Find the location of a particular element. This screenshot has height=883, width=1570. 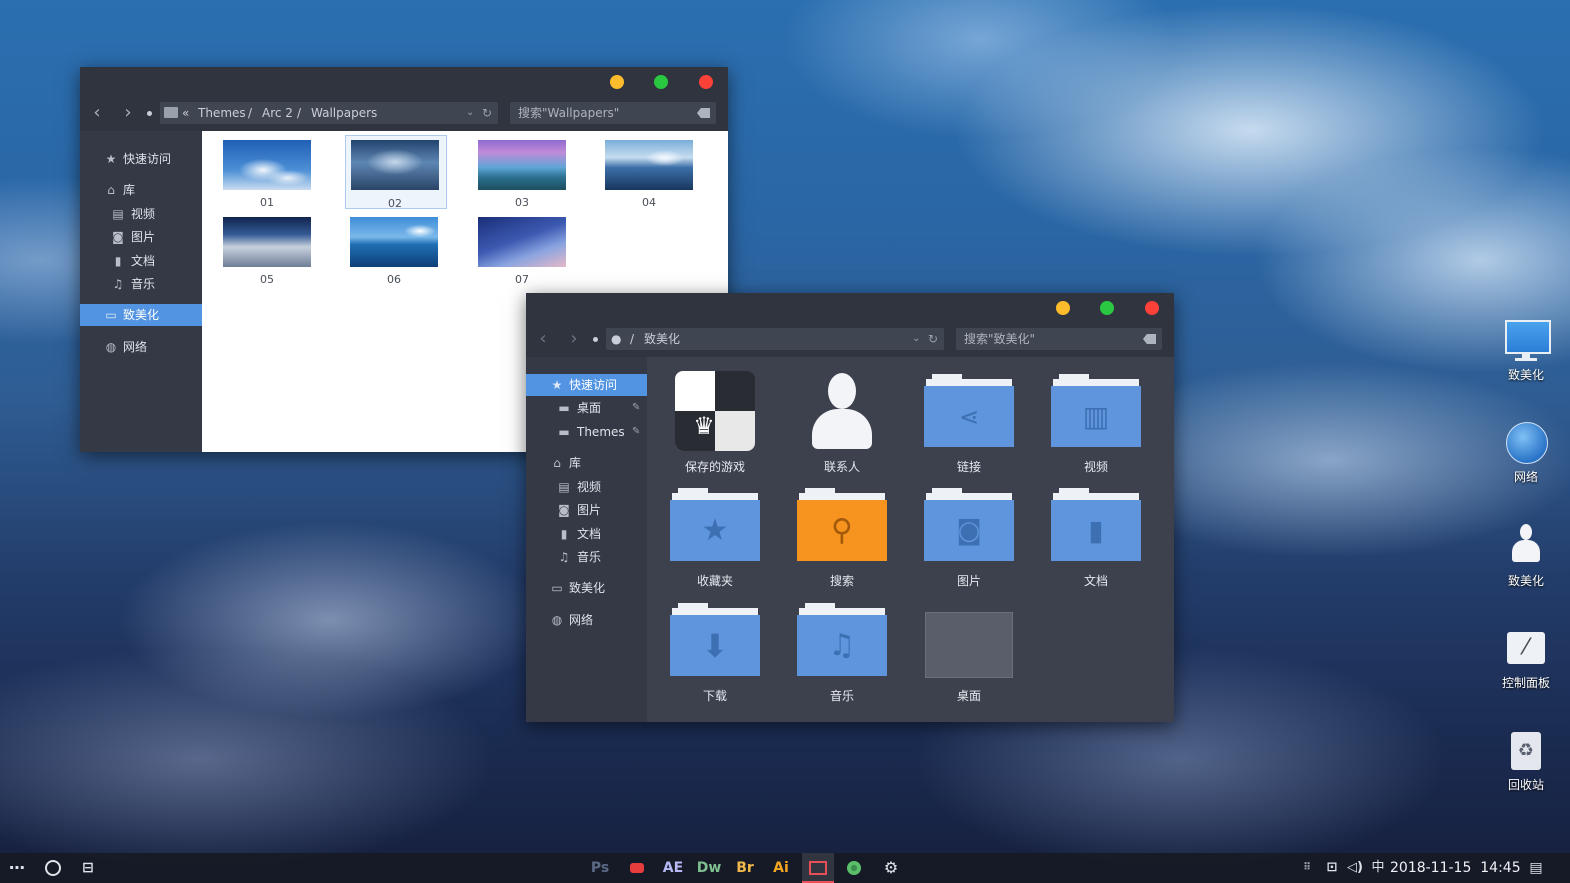

thumbnail-item: 01 is located at coordinates (267, 175).